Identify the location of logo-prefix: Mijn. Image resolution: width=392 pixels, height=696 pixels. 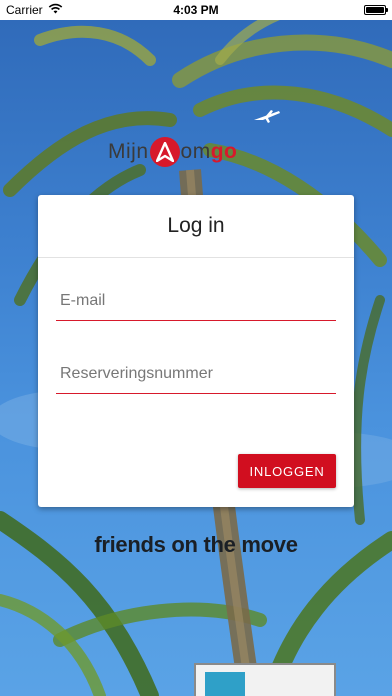
(128, 151).